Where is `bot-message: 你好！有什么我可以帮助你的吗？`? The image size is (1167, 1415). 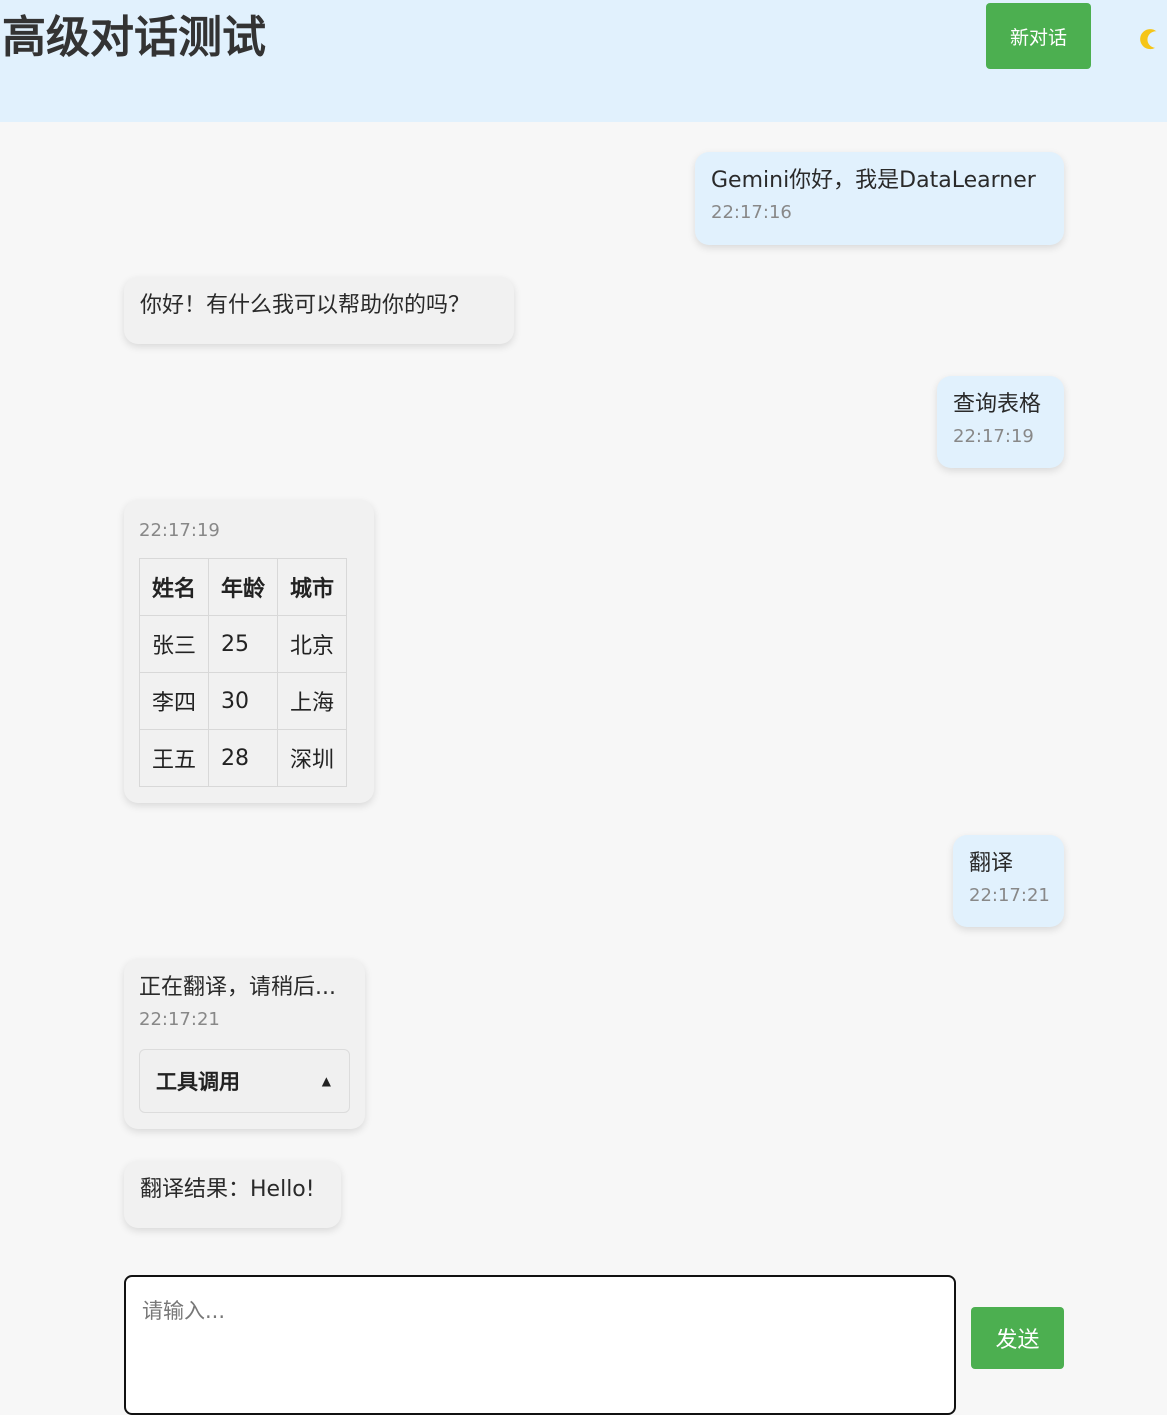 bot-message: 你好！有什么我可以帮助你的吗？ is located at coordinates (319, 310).